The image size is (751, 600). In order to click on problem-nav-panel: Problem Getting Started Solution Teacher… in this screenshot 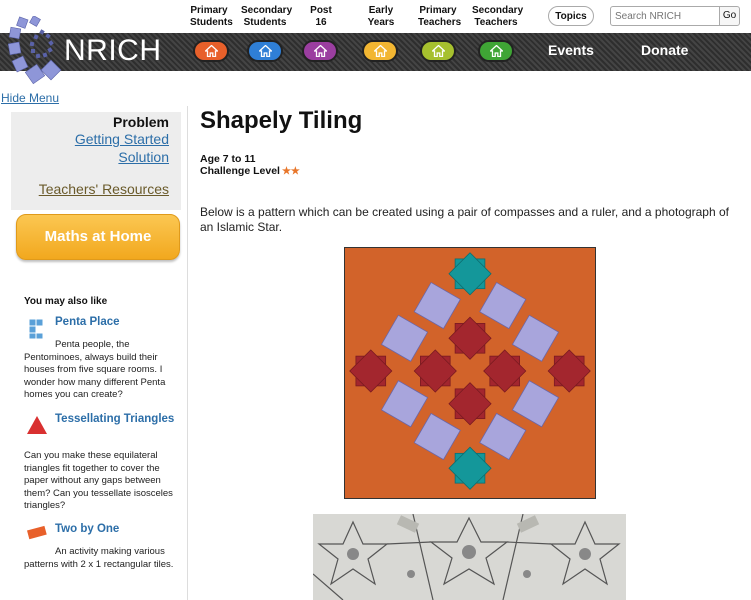, I will do `click(96, 161)`.